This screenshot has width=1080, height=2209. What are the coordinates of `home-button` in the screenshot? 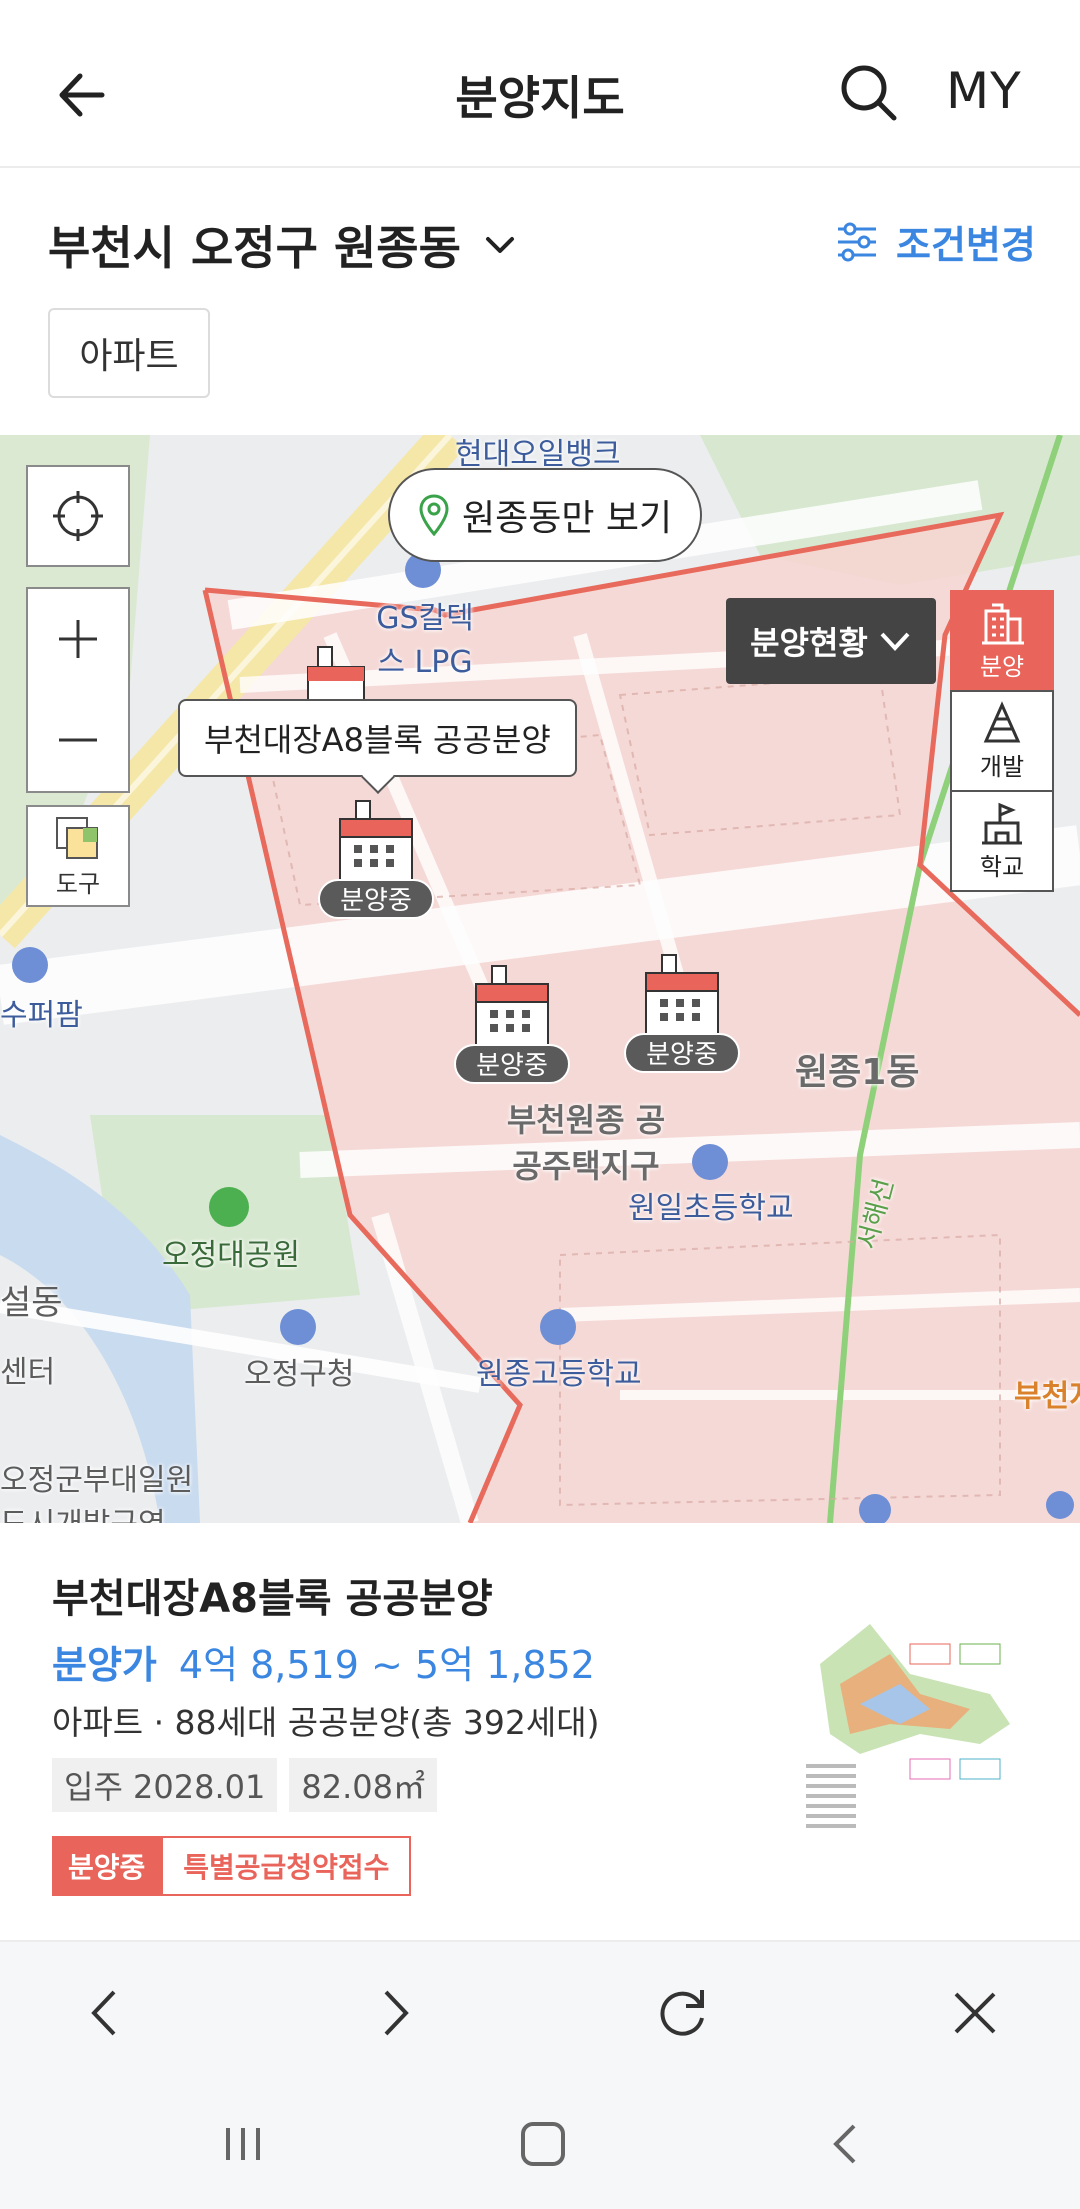 It's located at (543, 2144).